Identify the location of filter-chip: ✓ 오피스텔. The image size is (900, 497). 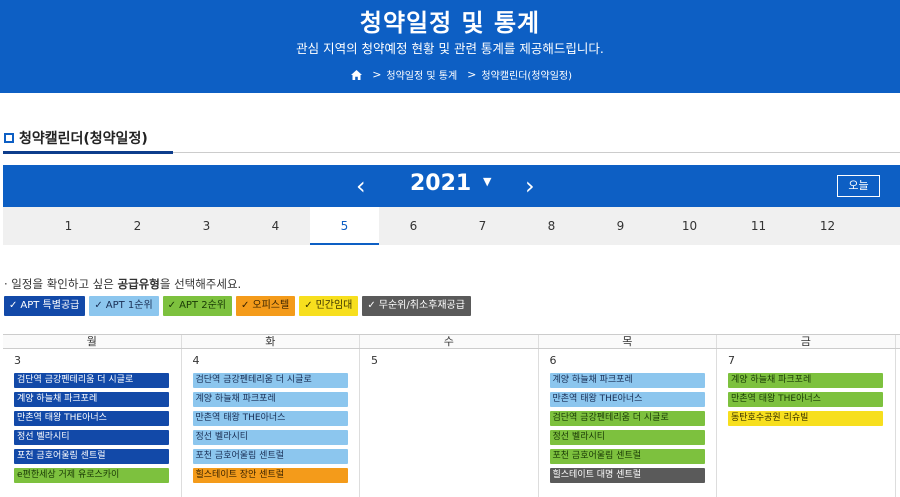
(265, 306).